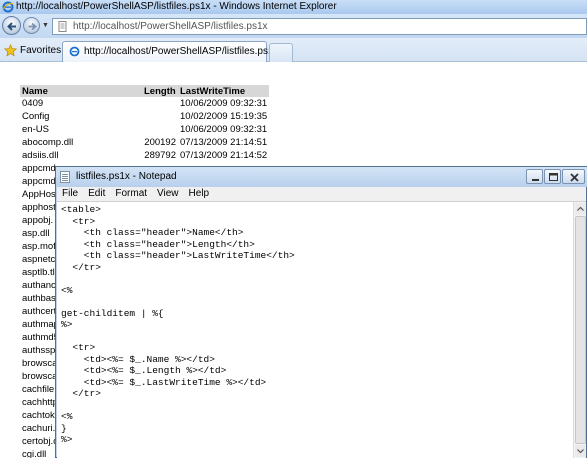 This screenshot has width=587, height=458. Describe the element at coordinates (281, 52) in the screenshot. I see `new-tab-button` at that location.